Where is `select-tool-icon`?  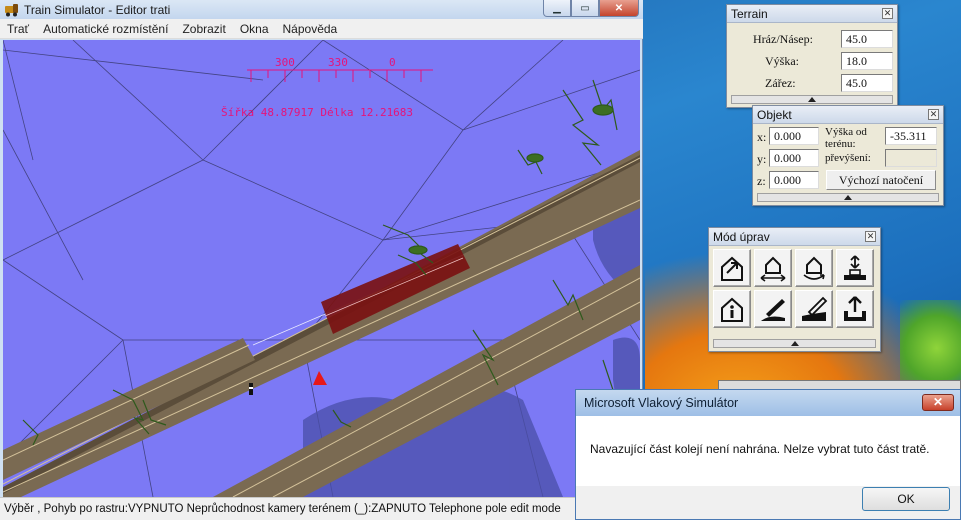 select-tool-icon is located at coordinates (732, 268).